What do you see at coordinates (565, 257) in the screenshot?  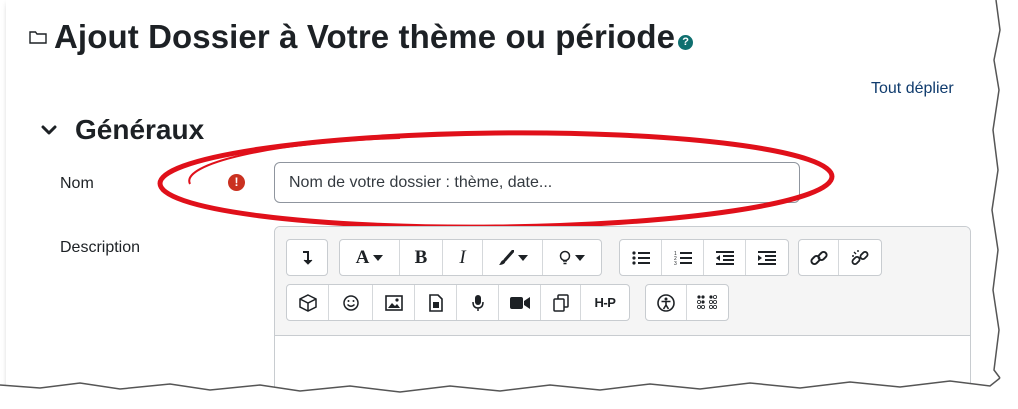 I see `lightbulb-icon` at bounding box center [565, 257].